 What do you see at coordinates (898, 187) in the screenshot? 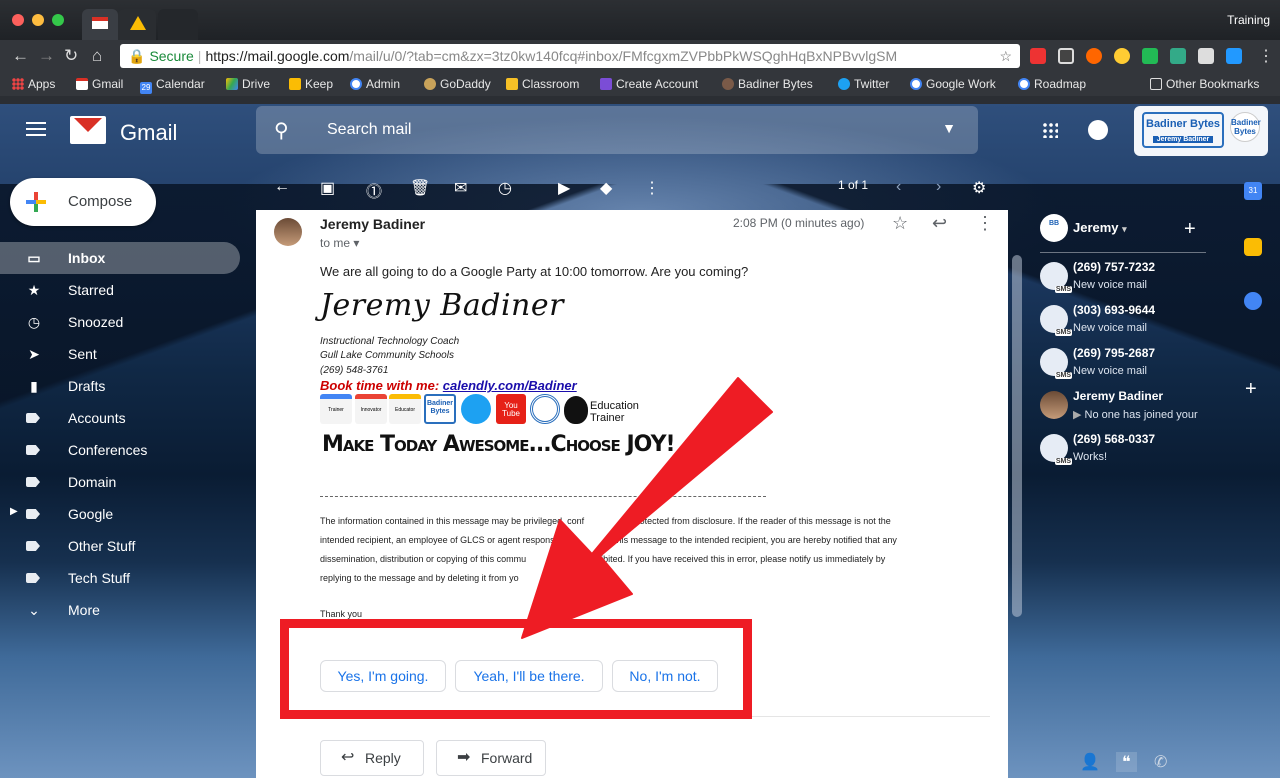
I see `newer-icon: ‹` at bounding box center [898, 187].